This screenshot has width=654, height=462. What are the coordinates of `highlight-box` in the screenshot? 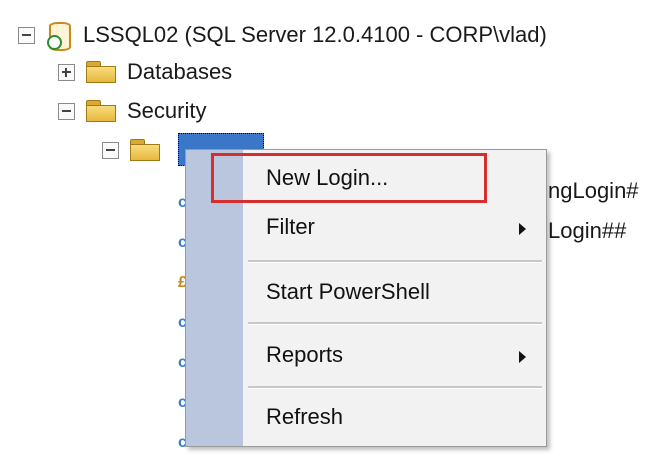 It's located at (349, 178).